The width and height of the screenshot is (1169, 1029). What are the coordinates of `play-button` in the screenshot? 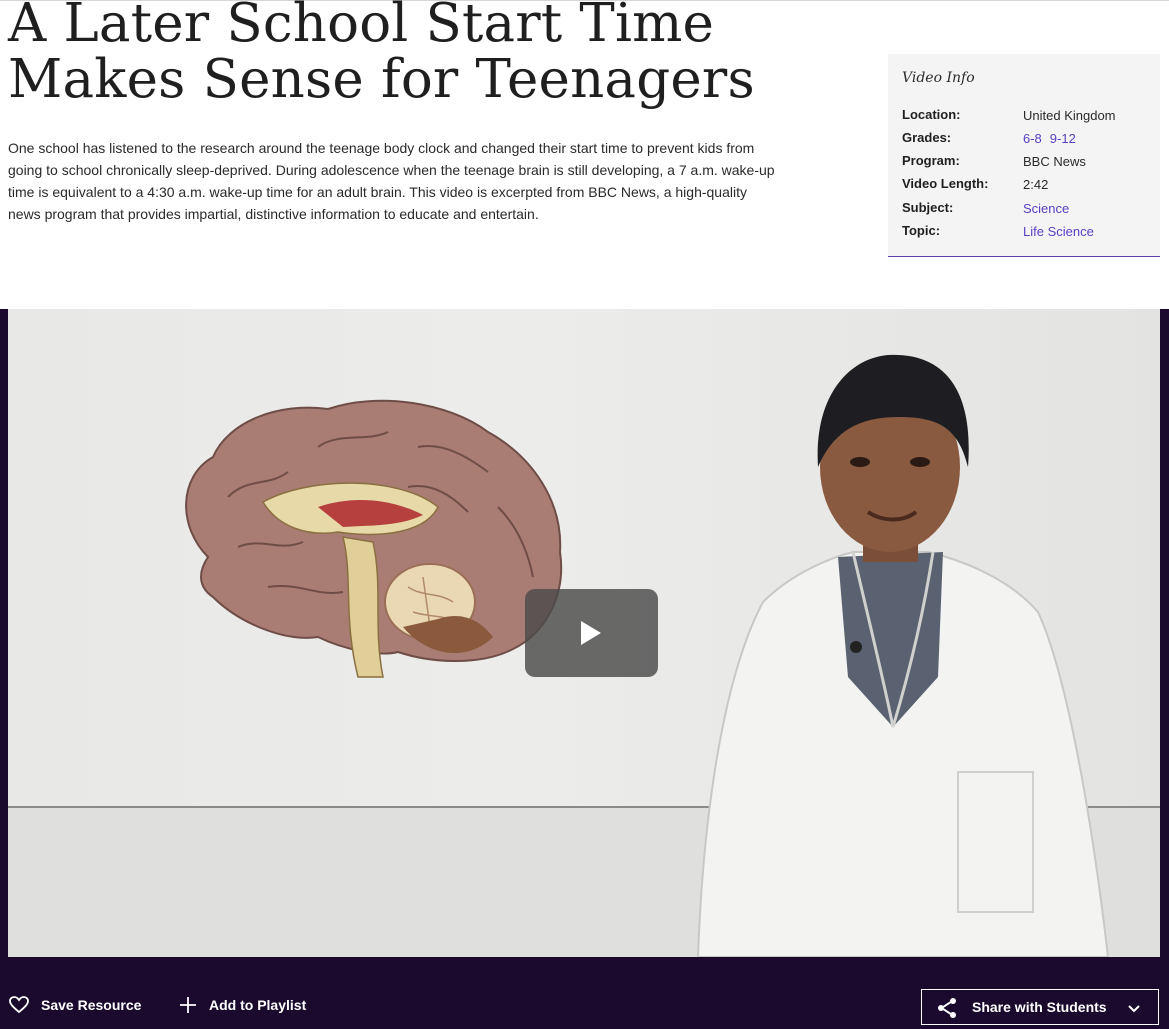 It's located at (591, 633).